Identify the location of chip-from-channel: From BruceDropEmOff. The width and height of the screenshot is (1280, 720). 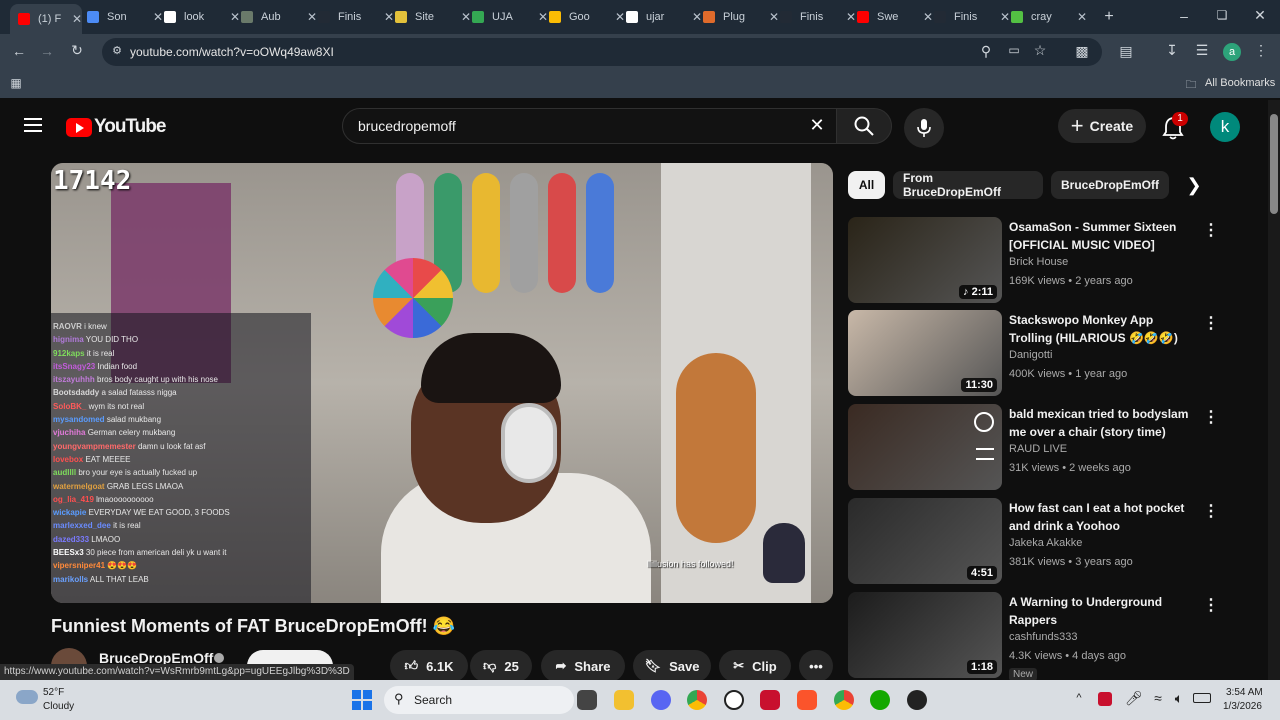
(968, 185).